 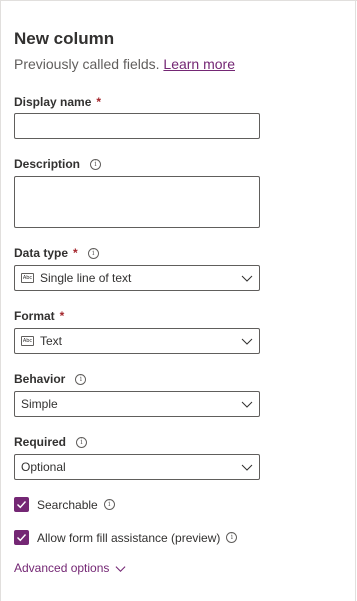 I want to click on data-type-label: Data type * i, so click(x=56, y=253).